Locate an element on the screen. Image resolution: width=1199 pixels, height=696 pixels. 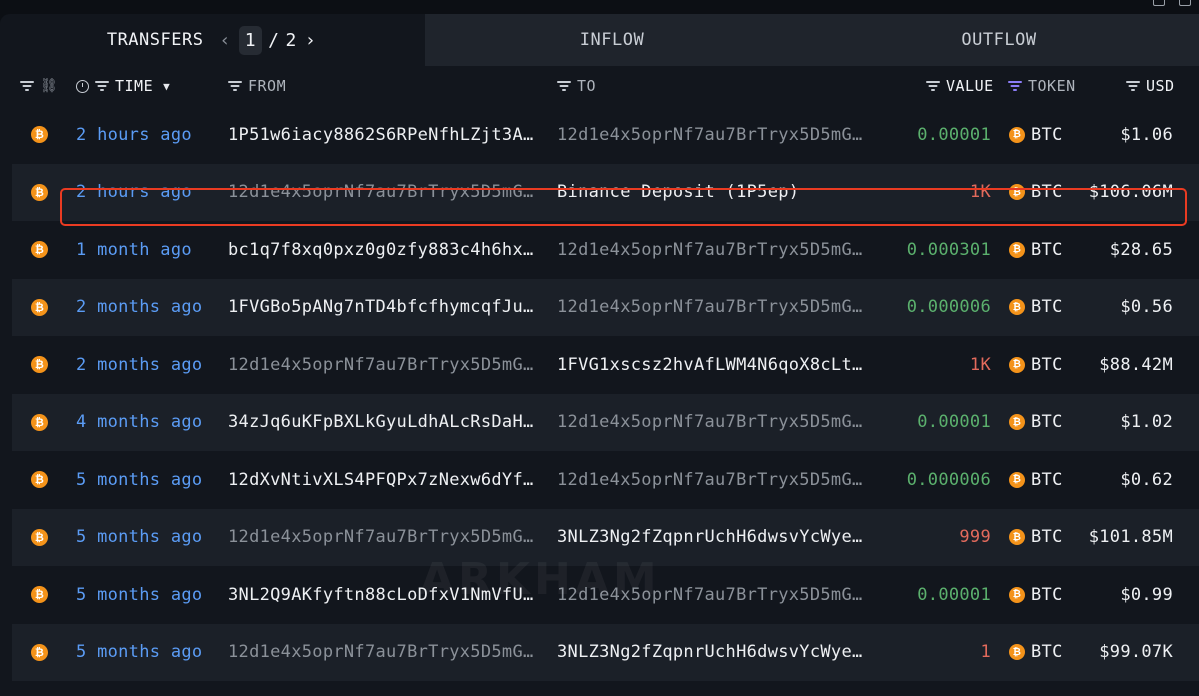
column-time: TIME ▼ is located at coordinates (123, 86).